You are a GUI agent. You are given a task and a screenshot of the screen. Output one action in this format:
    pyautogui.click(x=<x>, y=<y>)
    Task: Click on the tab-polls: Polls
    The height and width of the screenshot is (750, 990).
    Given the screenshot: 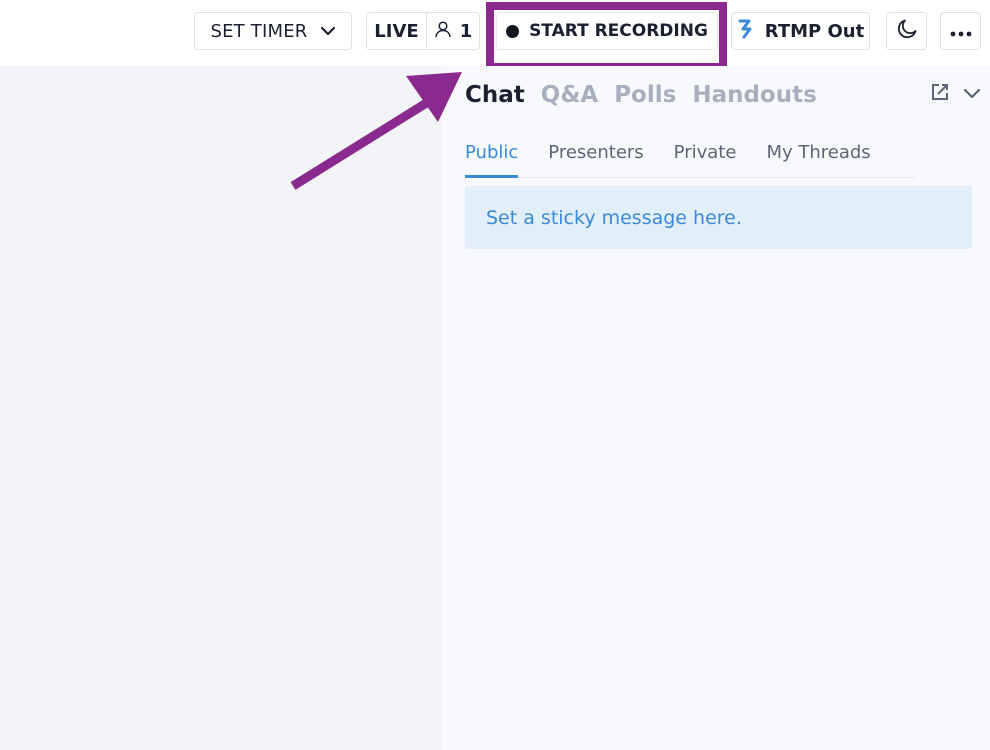 What is the action you would take?
    pyautogui.click(x=645, y=95)
    